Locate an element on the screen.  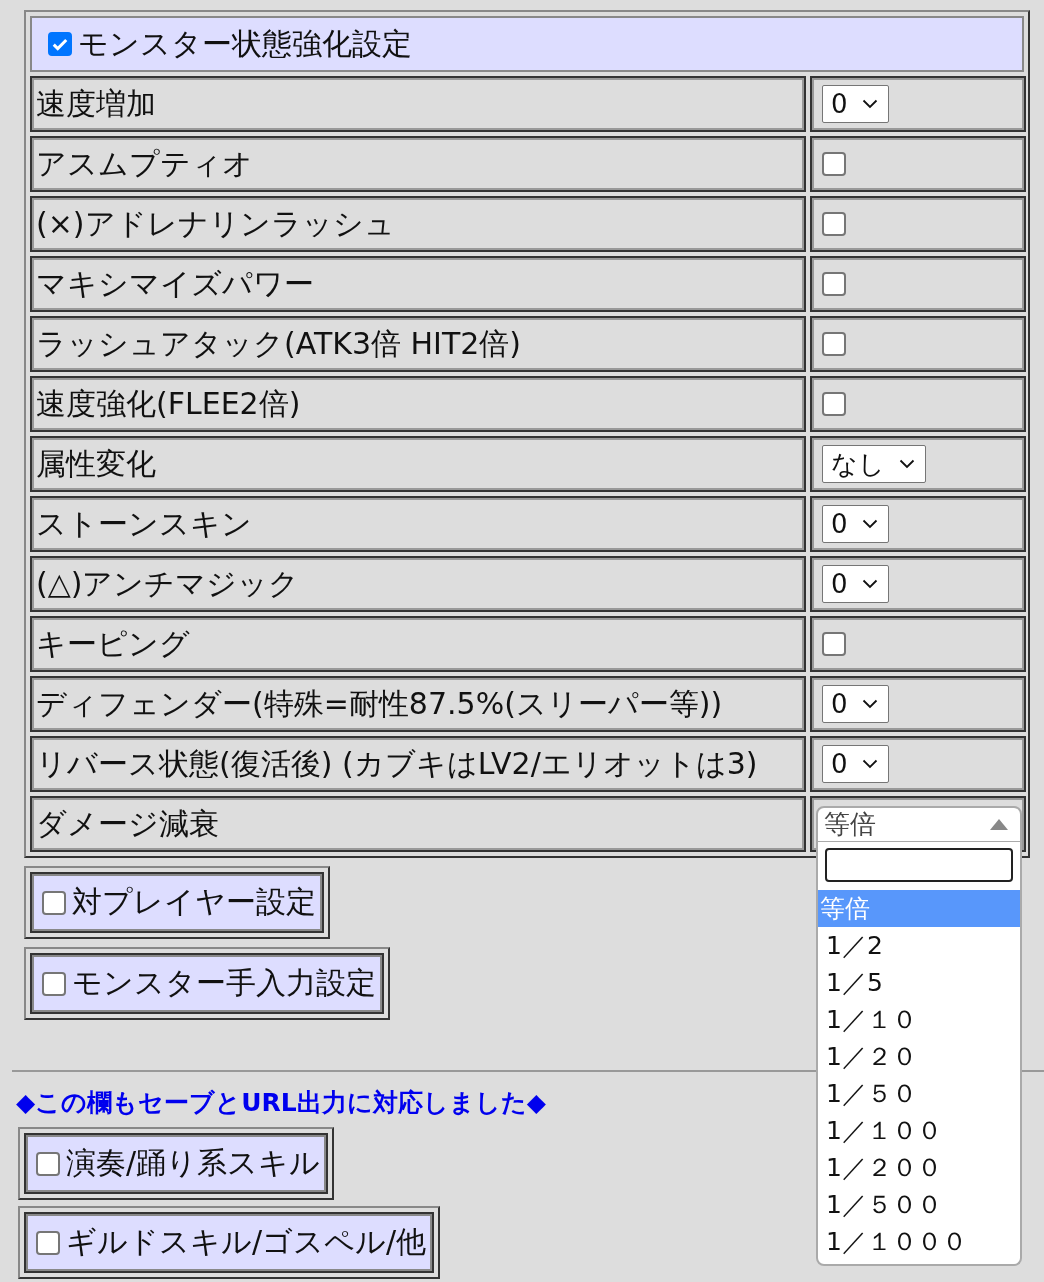
section-label: 対プレイヤー設定 is located at coordinates (194, 902).